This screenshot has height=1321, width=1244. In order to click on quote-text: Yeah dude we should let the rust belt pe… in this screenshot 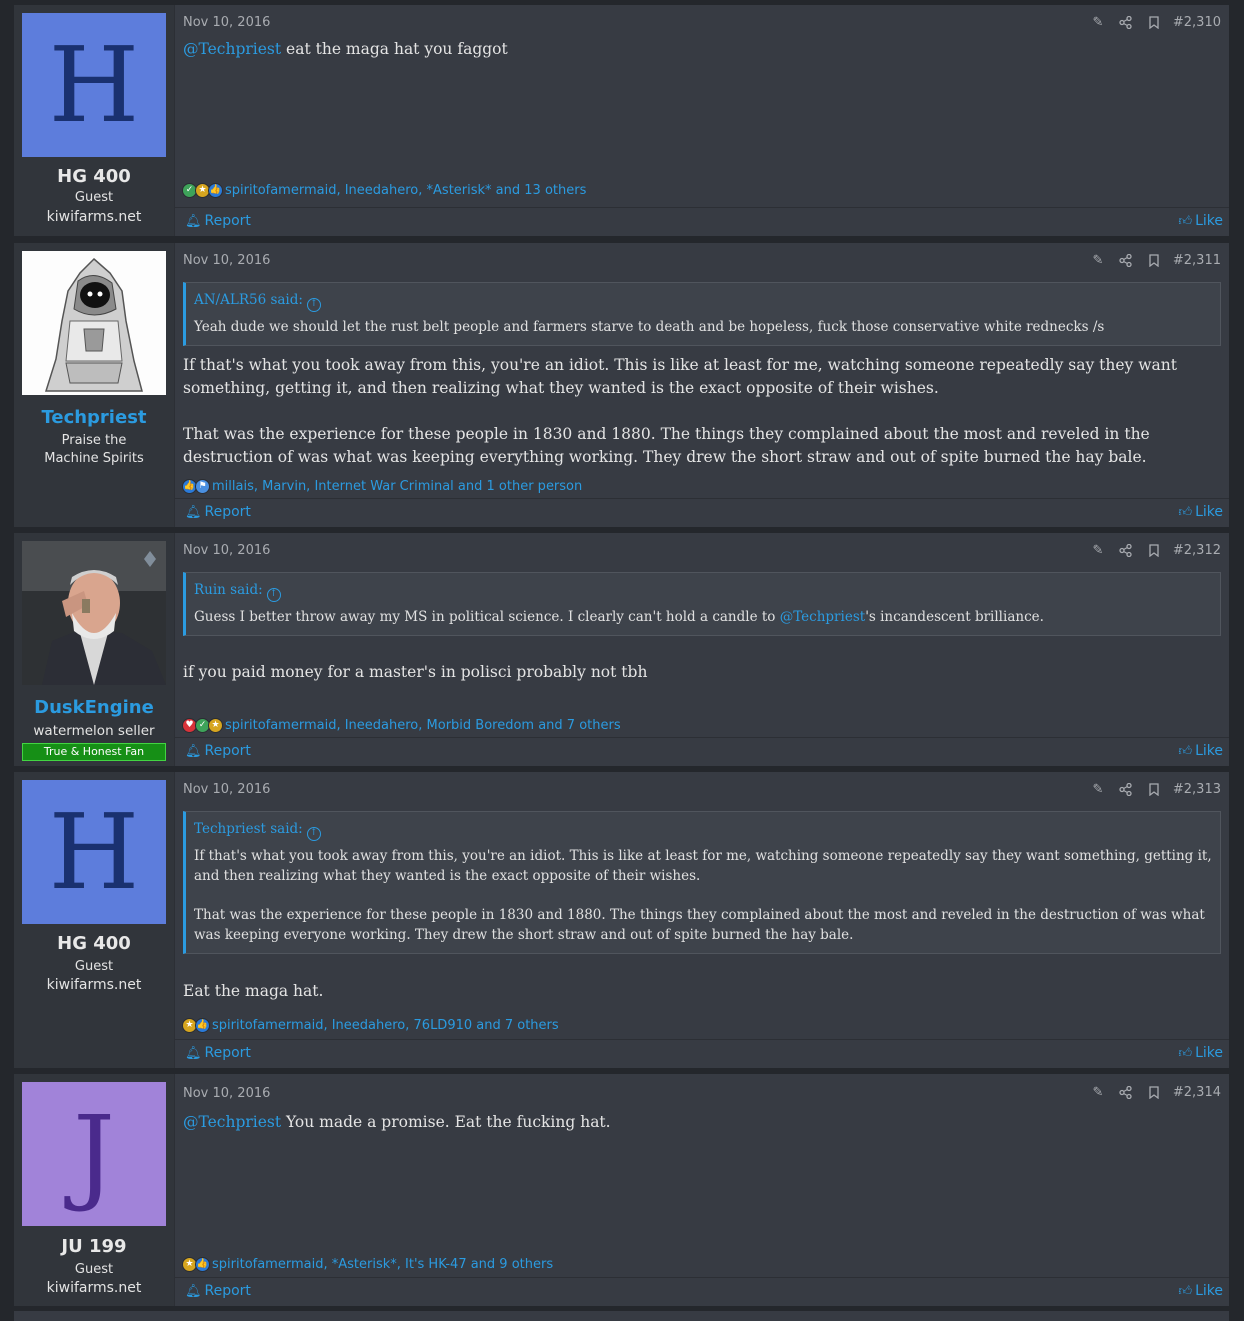, I will do `click(649, 327)`.